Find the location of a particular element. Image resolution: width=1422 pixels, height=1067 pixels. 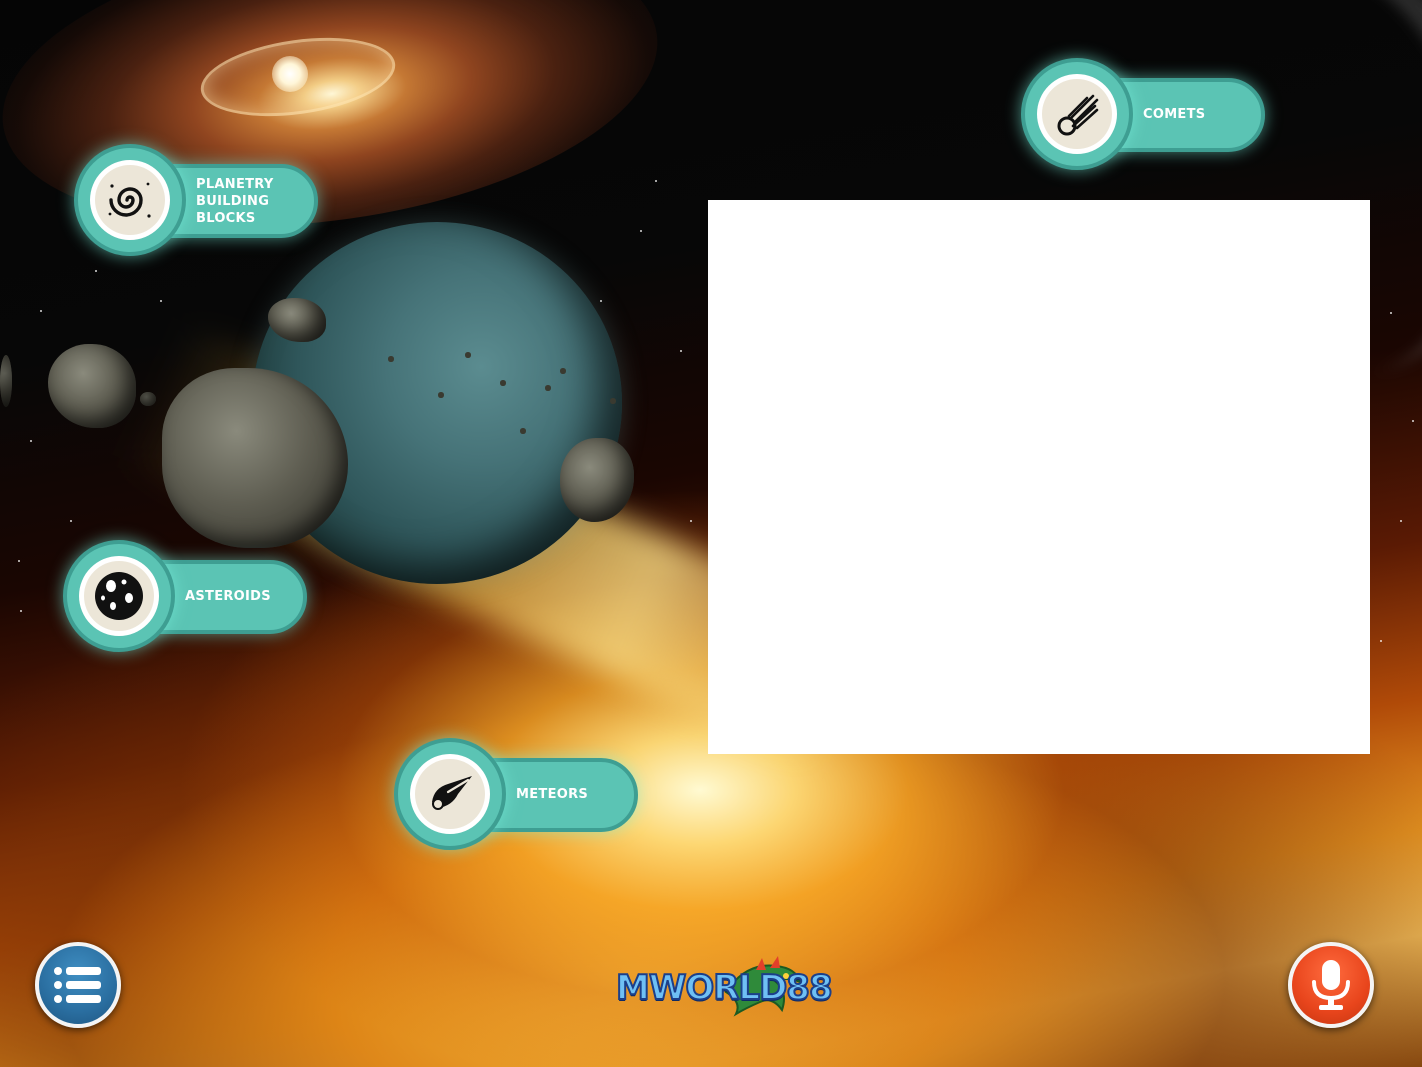

logo-text: MWORLD88 is located at coordinates (724, 988).